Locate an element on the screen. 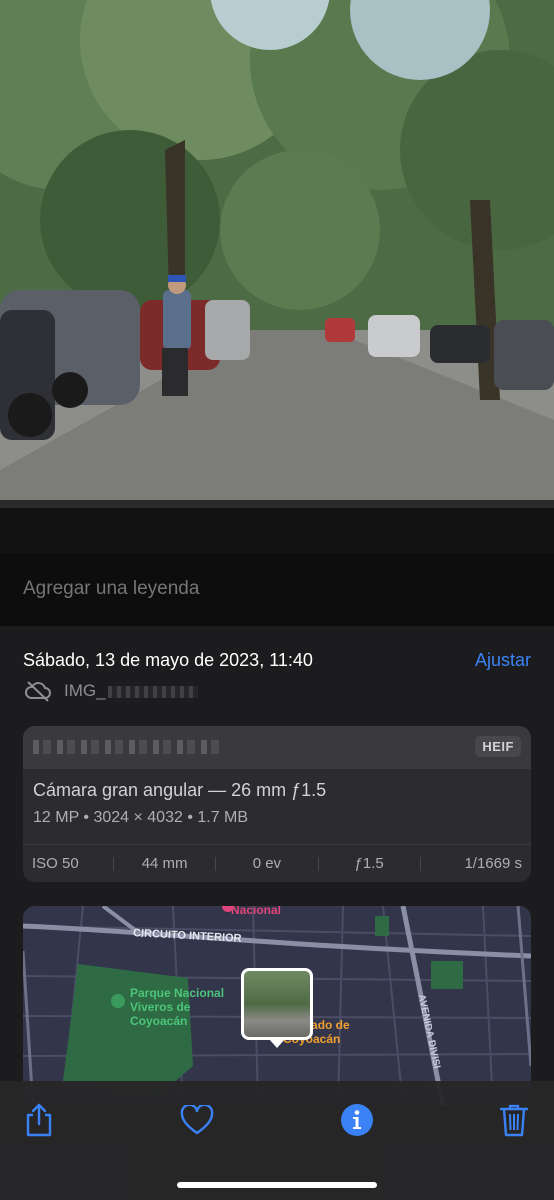 The height and width of the screenshot is (1200, 554). info-icon is located at coordinates (357, 1120).